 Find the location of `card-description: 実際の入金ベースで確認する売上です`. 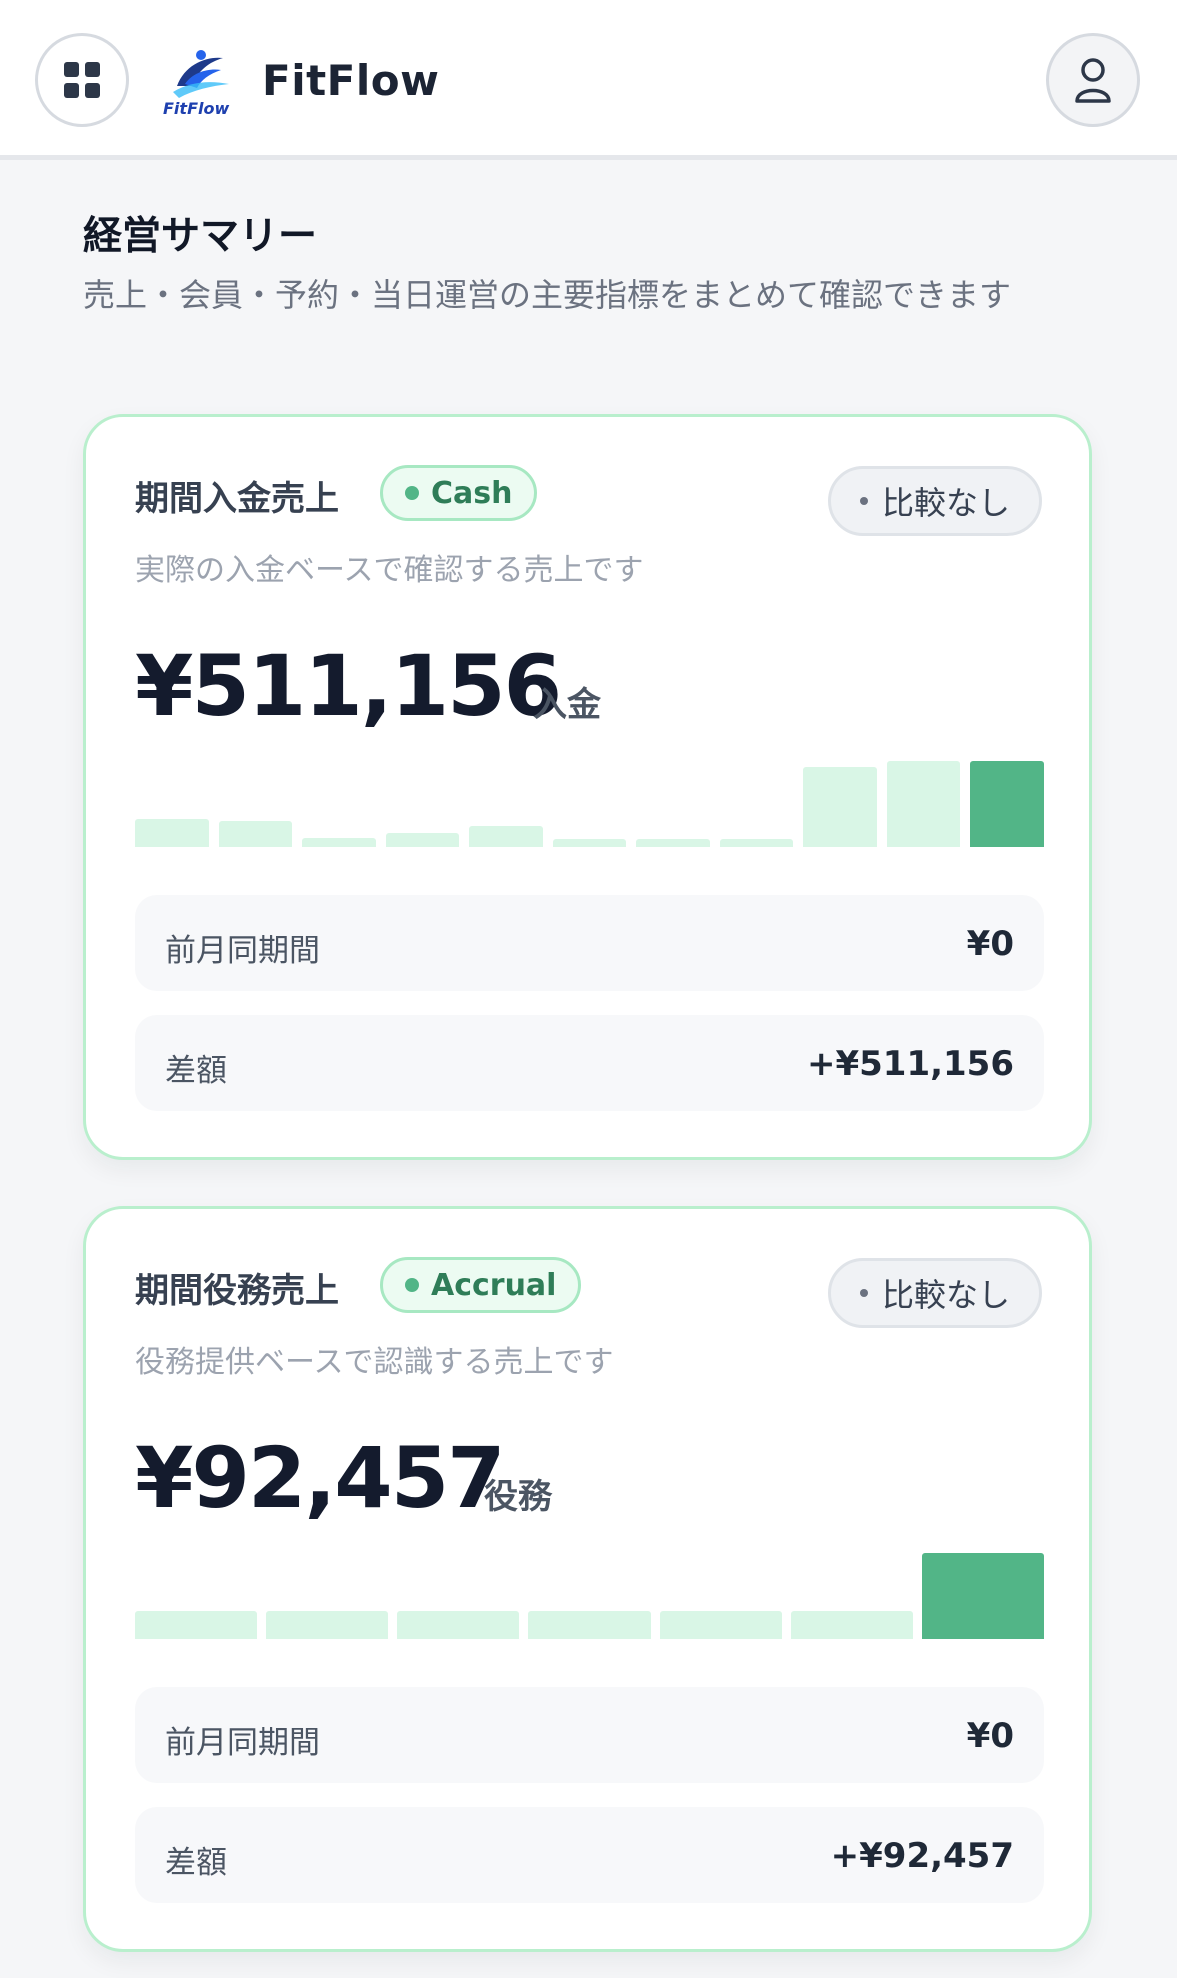

card-description: 実際の入金ベースで確認する売上です is located at coordinates (389, 570).